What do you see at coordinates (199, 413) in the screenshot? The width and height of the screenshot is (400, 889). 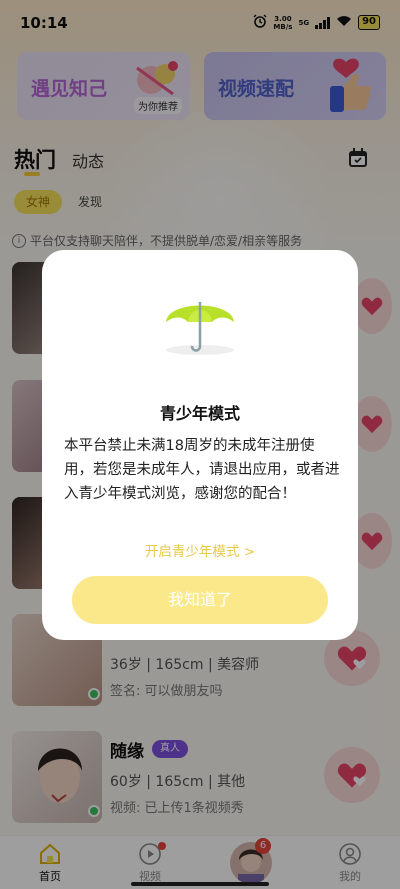 I see `dialog-title: 青少年模式` at bounding box center [199, 413].